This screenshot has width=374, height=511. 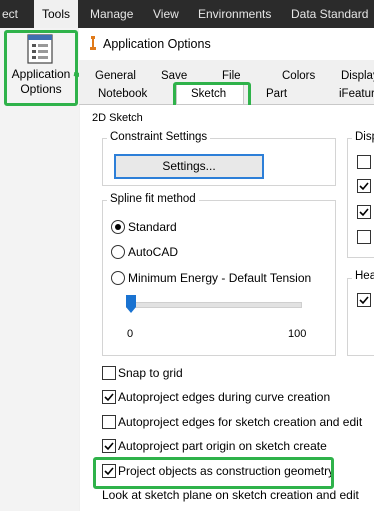 What do you see at coordinates (40, 50) in the screenshot?
I see `options-dialog-icon` at bounding box center [40, 50].